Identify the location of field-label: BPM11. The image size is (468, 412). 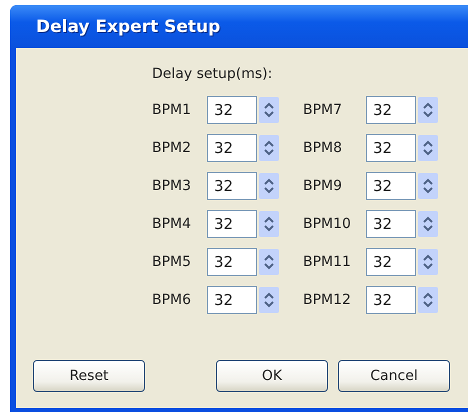
(327, 262).